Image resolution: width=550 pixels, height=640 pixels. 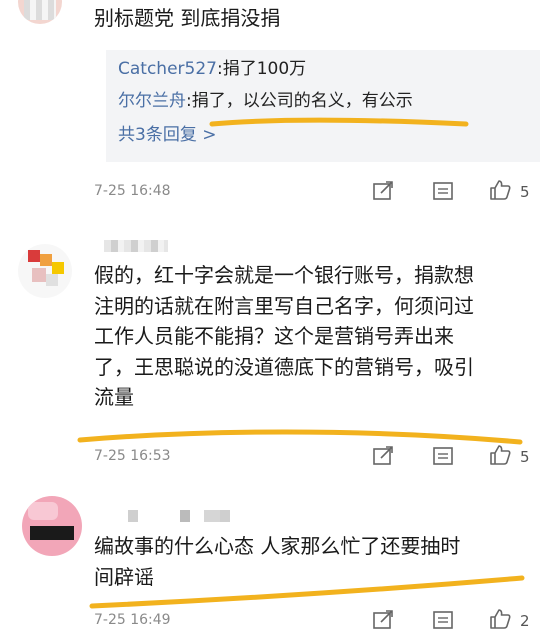 I want to click on reply-text: 捐了，以公司的名义，有公示, so click(x=302, y=101).